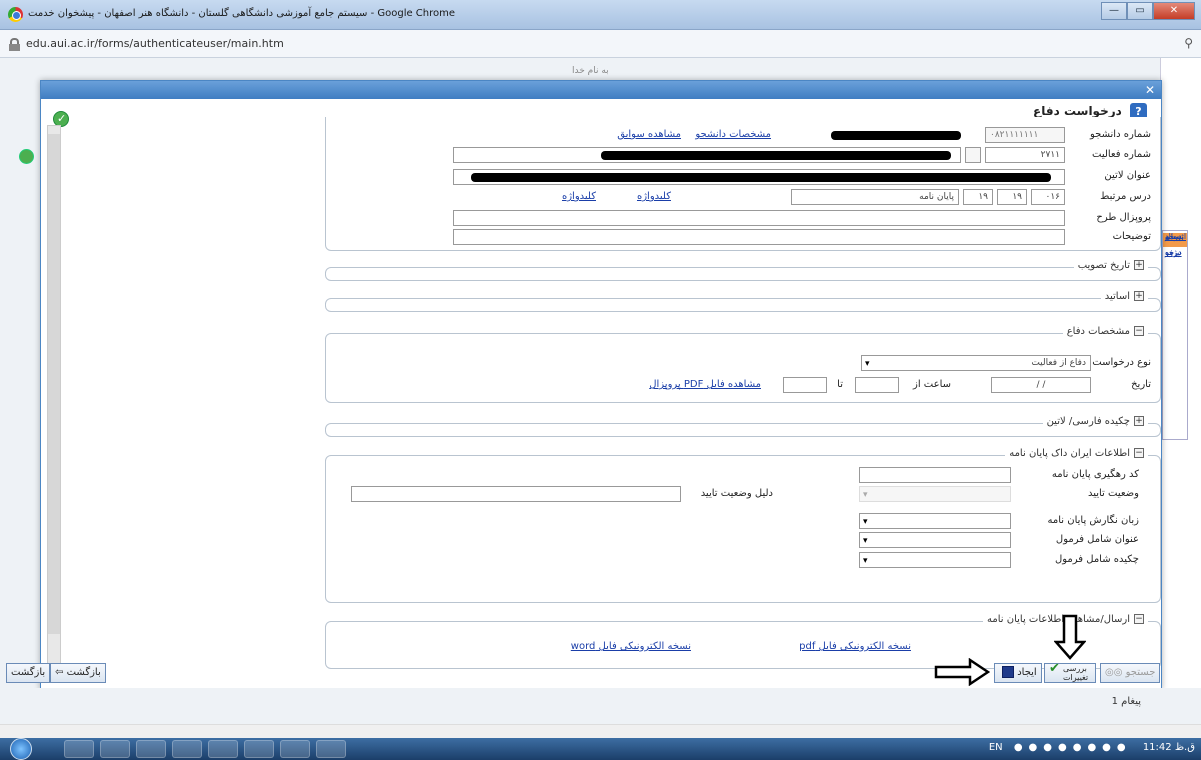 The height and width of the screenshot is (760, 1201). What do you see at coordinates (28, 673) in the screenshot?
I see `back-button-outer: بازگشت` at bounding box center [28, 673].